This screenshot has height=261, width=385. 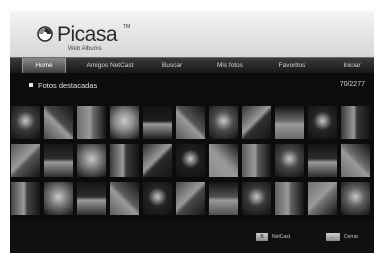 I want to click on section-title: Fotos destacadas, so click(x=68, y=85).